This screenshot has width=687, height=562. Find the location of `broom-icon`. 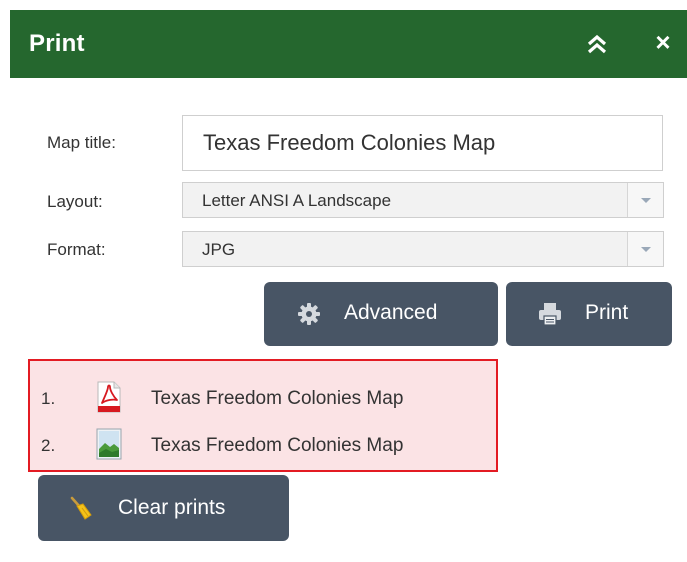

broom-icon is located at coordinates (81, 511).